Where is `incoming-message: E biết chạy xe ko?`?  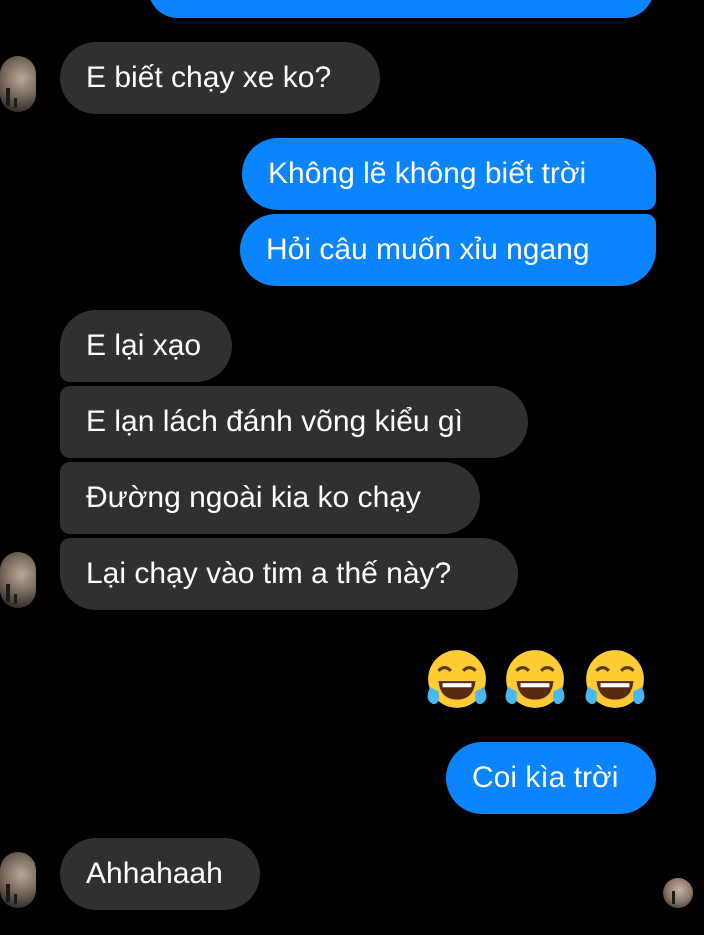 incoming-message: E biết chạy xe ko? is located at coordinates (220, 78).